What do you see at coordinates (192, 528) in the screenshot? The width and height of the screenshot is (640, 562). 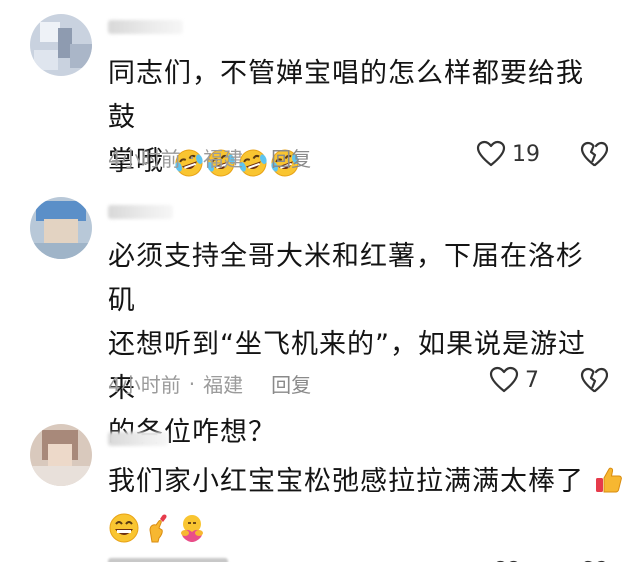 I see `hugging-heart-emoji` at bounding box center [192, 528].